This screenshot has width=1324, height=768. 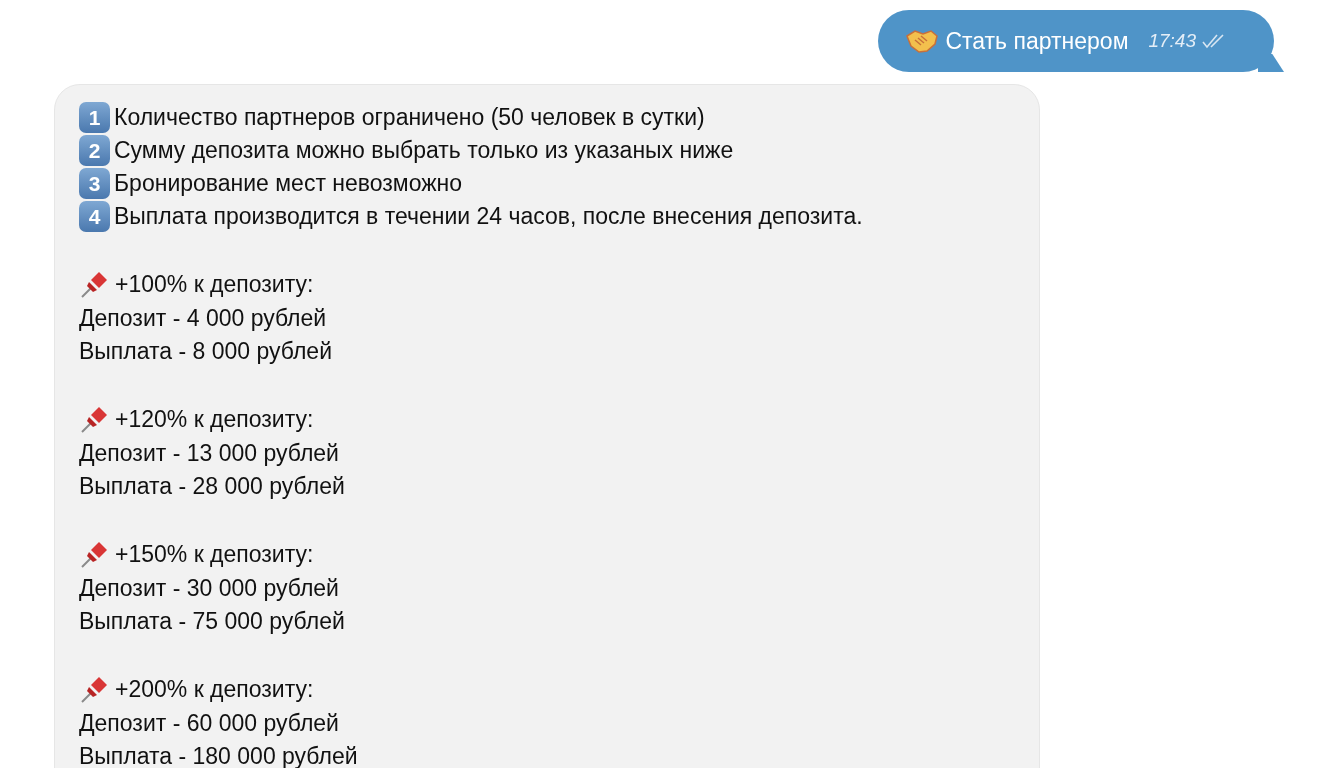 What do you see at coordinates (214, 419) in the screenshot?
I see `tier-title: +120% к депозиту:` at bounding box center [214, 419].